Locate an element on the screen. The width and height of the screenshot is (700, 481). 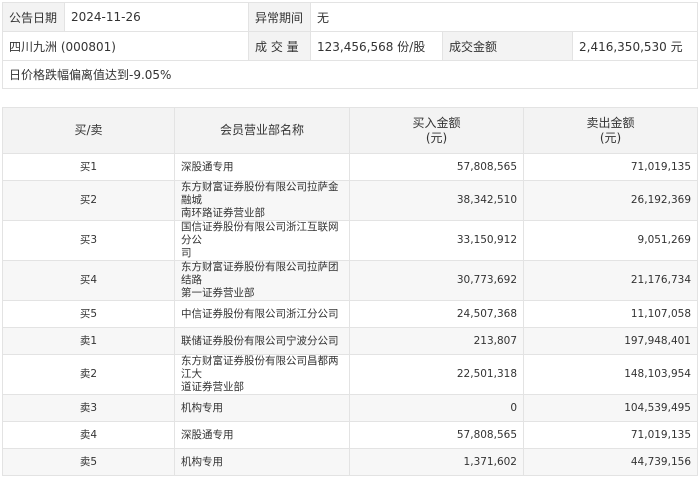
row-buy-amount: 0 is located at coordinates (436, 408).